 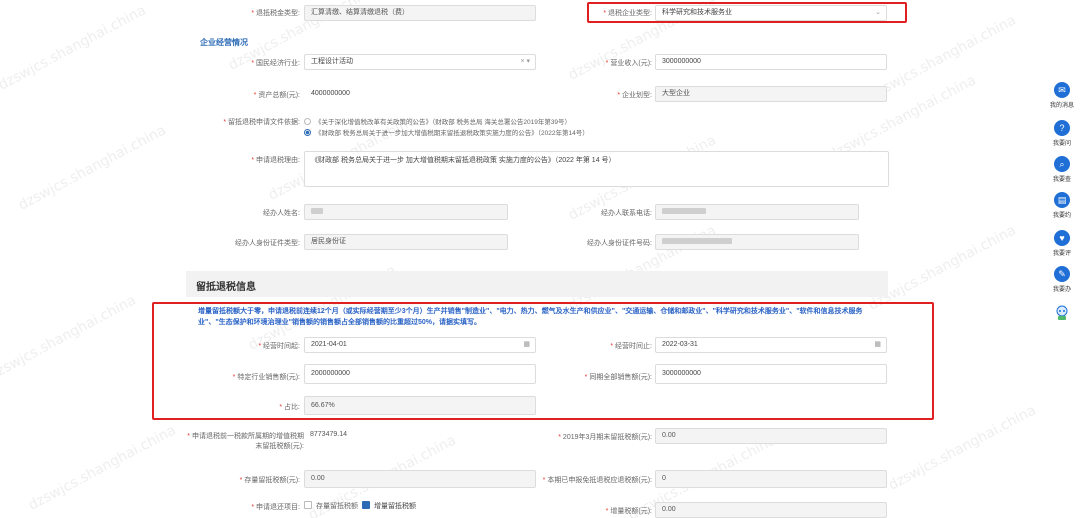 I want to click on item-incr-checkbox: 增量留抵税额, so click(x=389, y=506).